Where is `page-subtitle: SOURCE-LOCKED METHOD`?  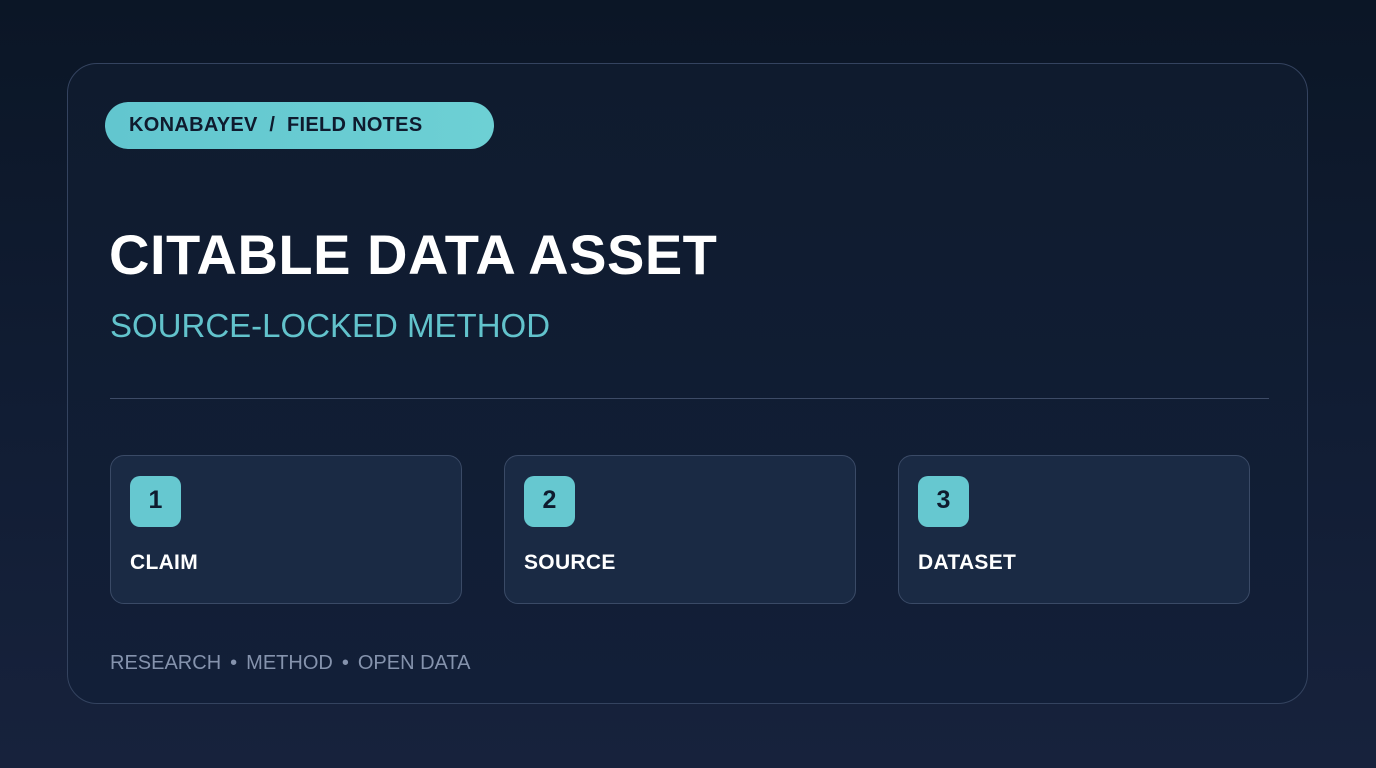
page-subtitle: SOURCE-LOCKED METHOD is located at coordinates (330, 325).